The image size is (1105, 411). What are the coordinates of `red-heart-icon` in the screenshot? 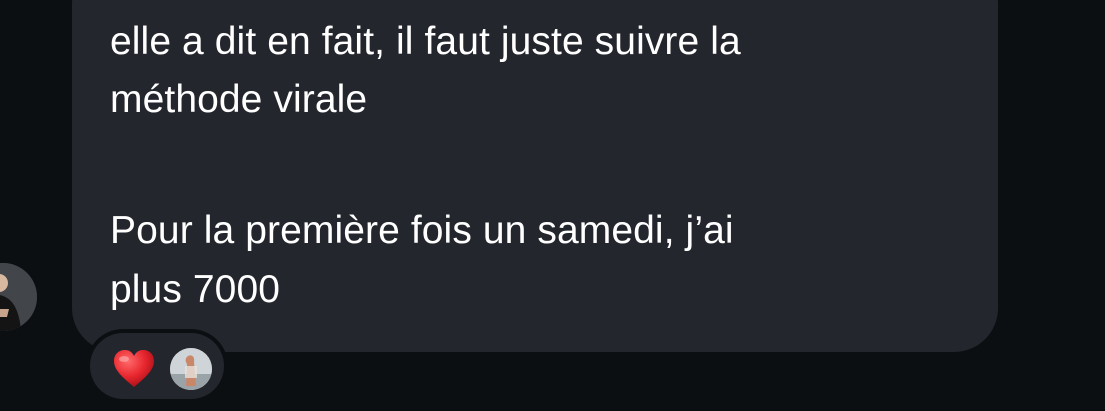 It's located at (134, 369).